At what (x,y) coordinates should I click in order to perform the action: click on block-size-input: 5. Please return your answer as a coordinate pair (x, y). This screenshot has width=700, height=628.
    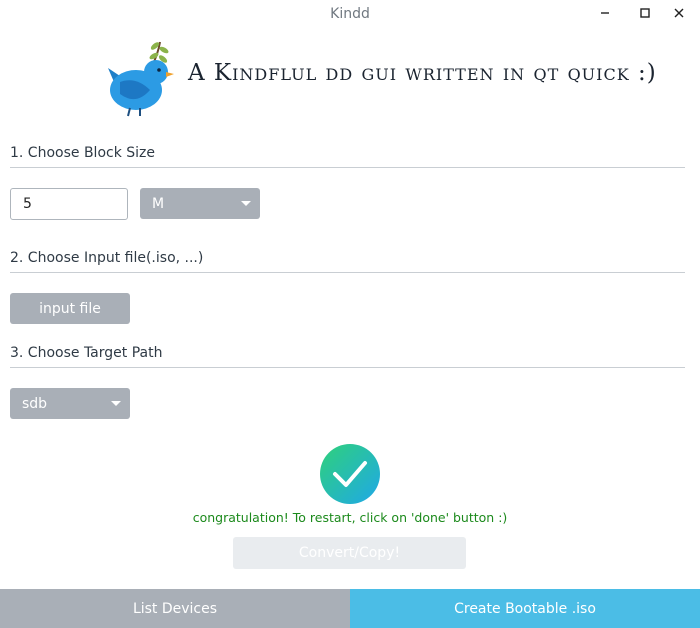
    Looking at the image, I should click on (69, 204).